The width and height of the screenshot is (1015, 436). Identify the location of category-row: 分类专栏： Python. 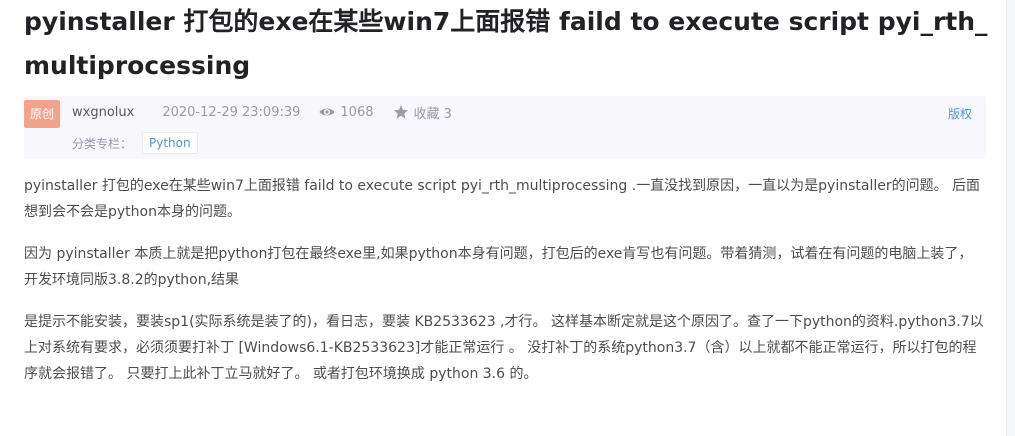
(135, 143).